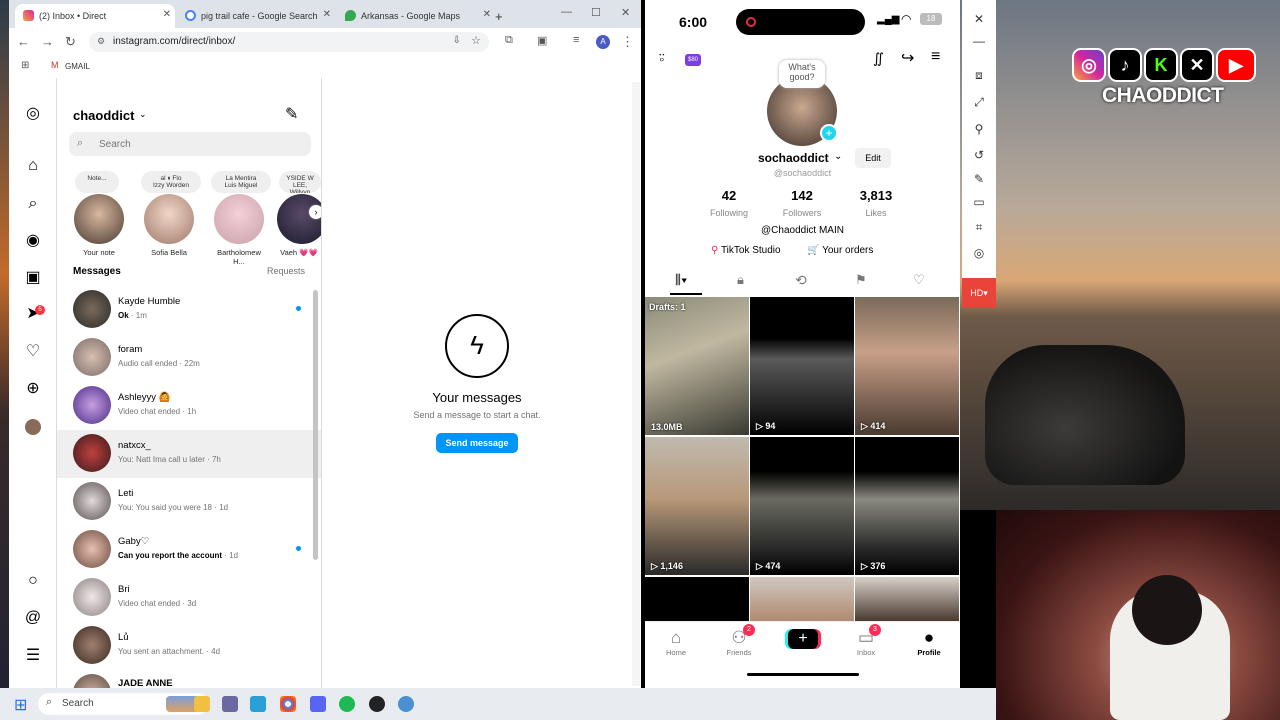 This screenshot has width=1280, height=720. I want to click on edit-button: Edit, so click(873, 158).